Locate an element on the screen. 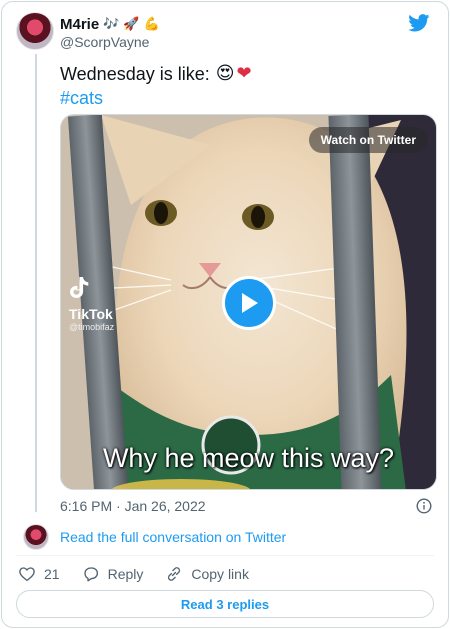  tiktok-label: TikTok is located at coordinates (91, 314).